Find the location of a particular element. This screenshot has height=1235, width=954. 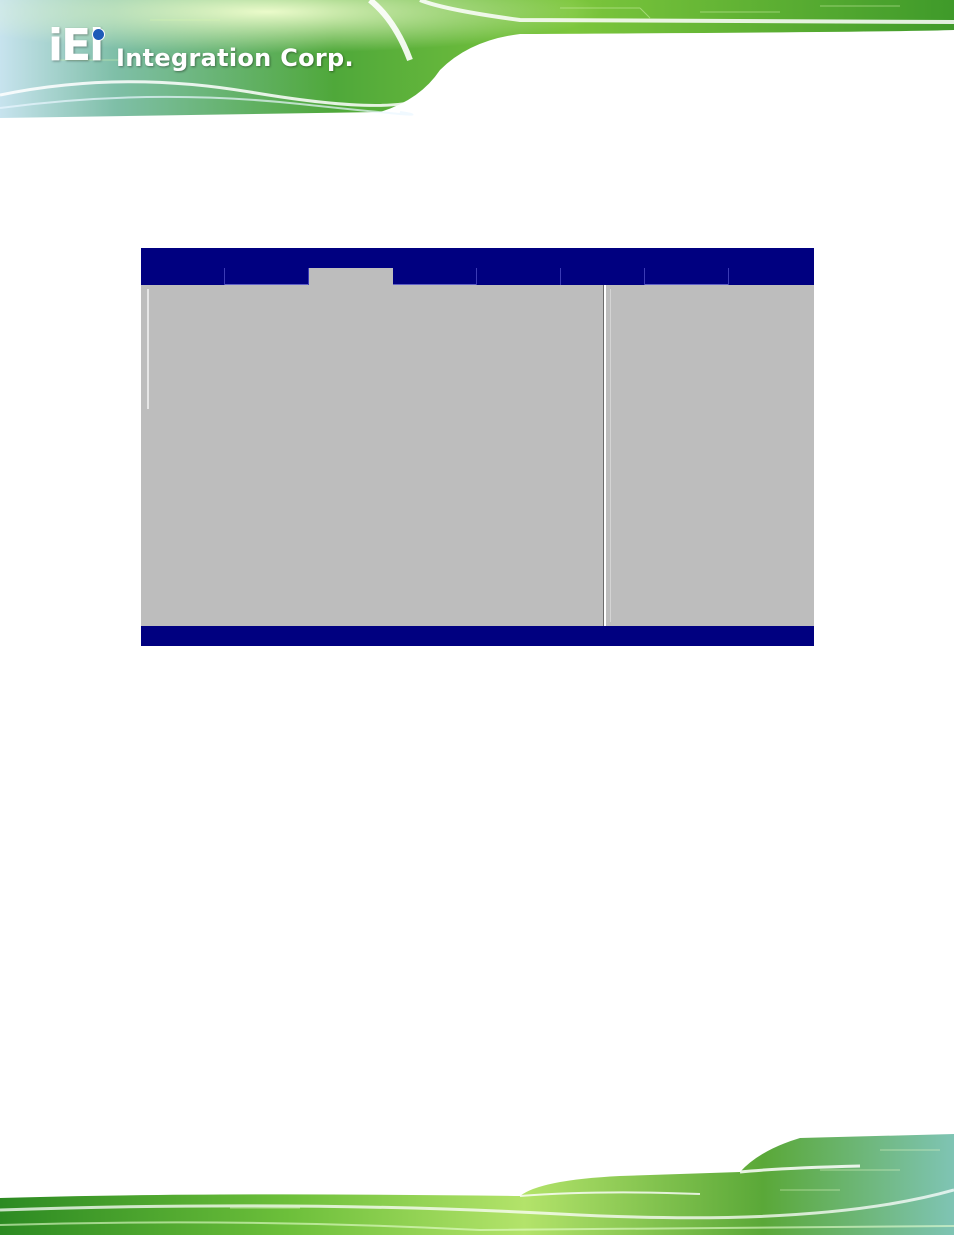

bios-tab-bar is located at coordinates (477, 276).